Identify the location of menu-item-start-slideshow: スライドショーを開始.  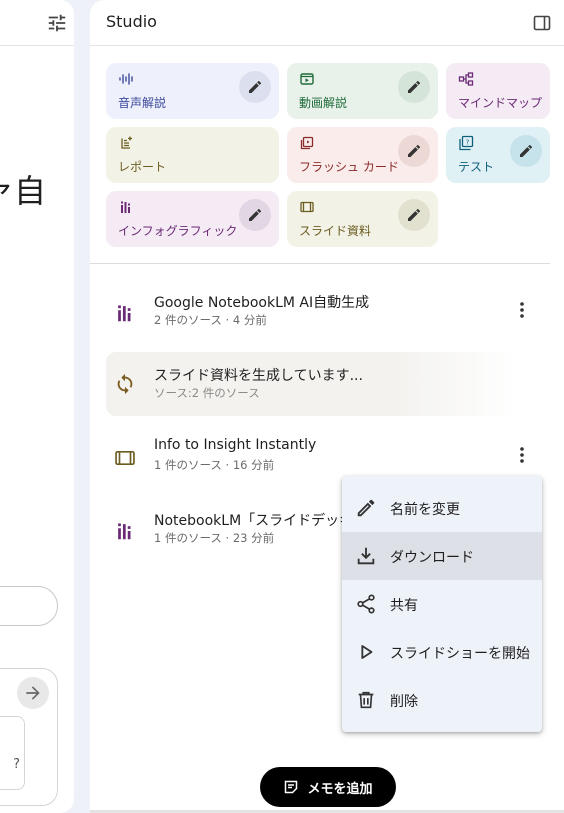
(442, 652).